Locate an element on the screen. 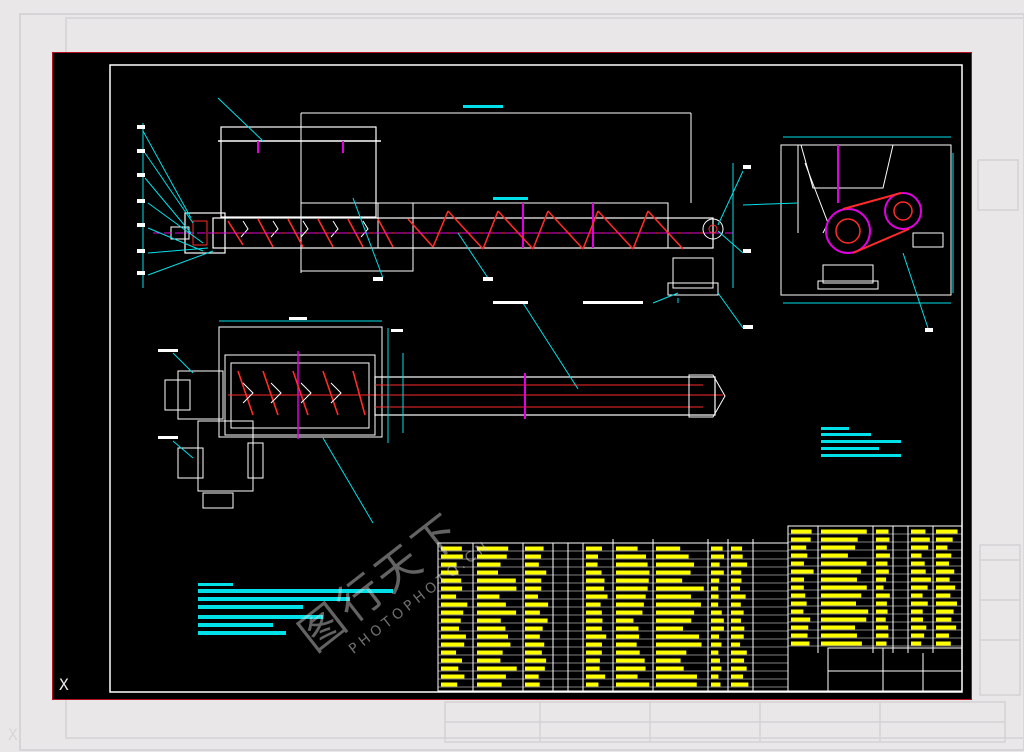 The image size is (1024, 752). conveyor-side-view is located at coordinates (848, 234).